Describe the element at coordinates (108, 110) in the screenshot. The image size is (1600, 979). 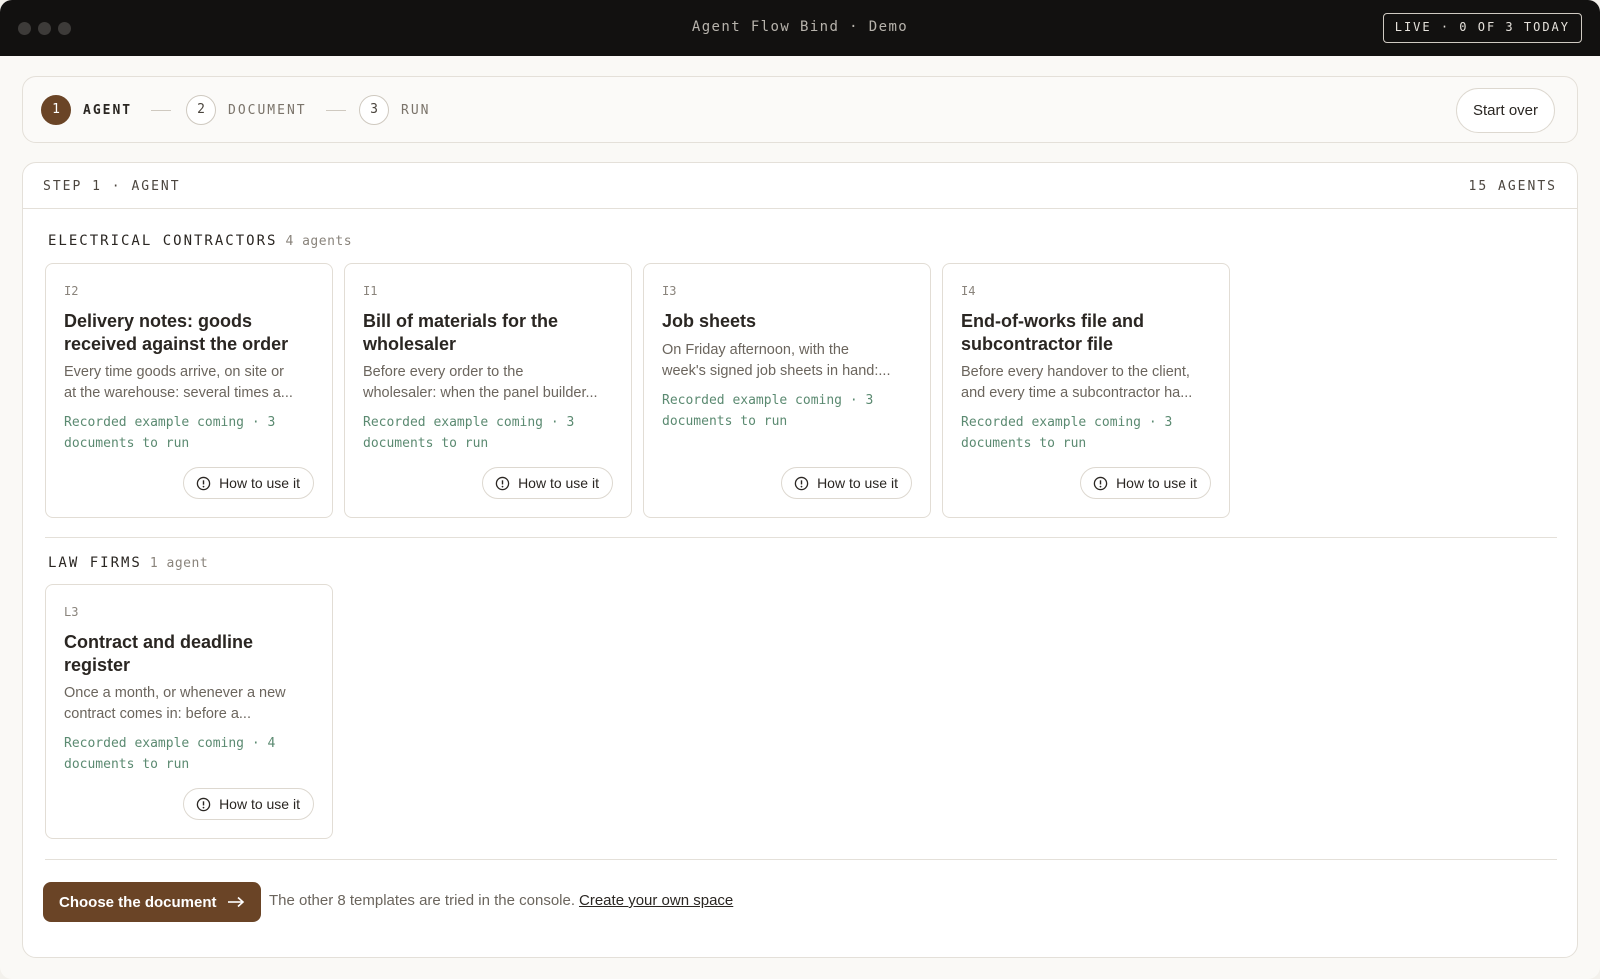
I see `step-label: AGENT` at that location.